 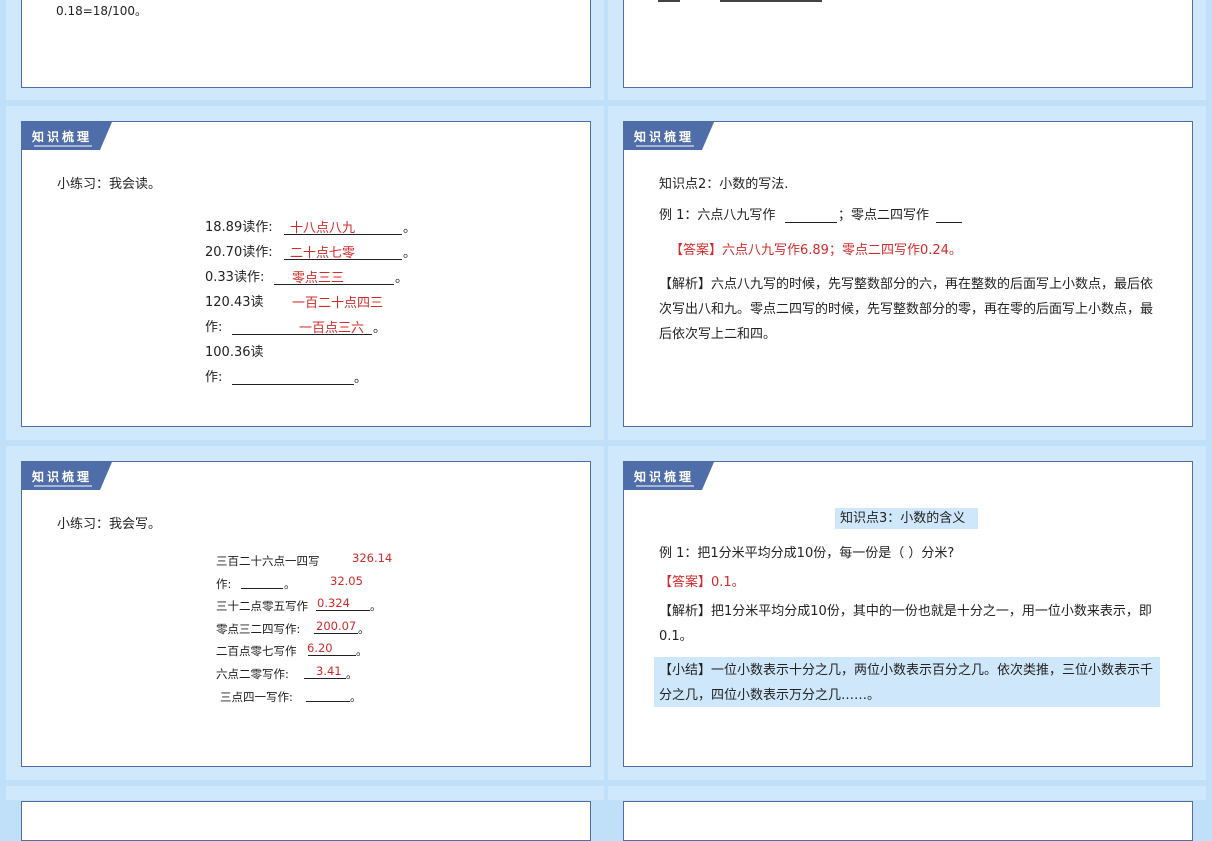 I want to click on answer-text: 0.324, so click(x=333, y=603).